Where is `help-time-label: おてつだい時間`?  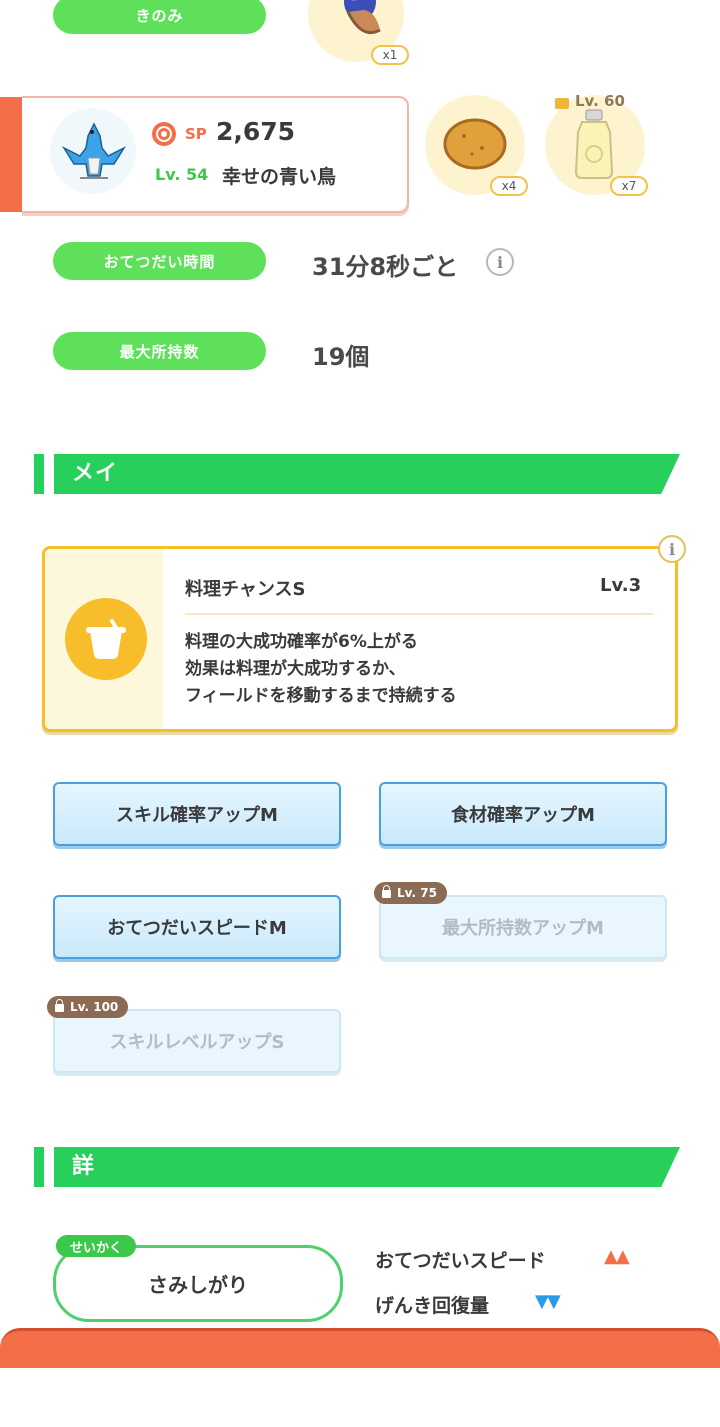 help-time-label: おてつだい時間 is located at coordinates (159, 261).